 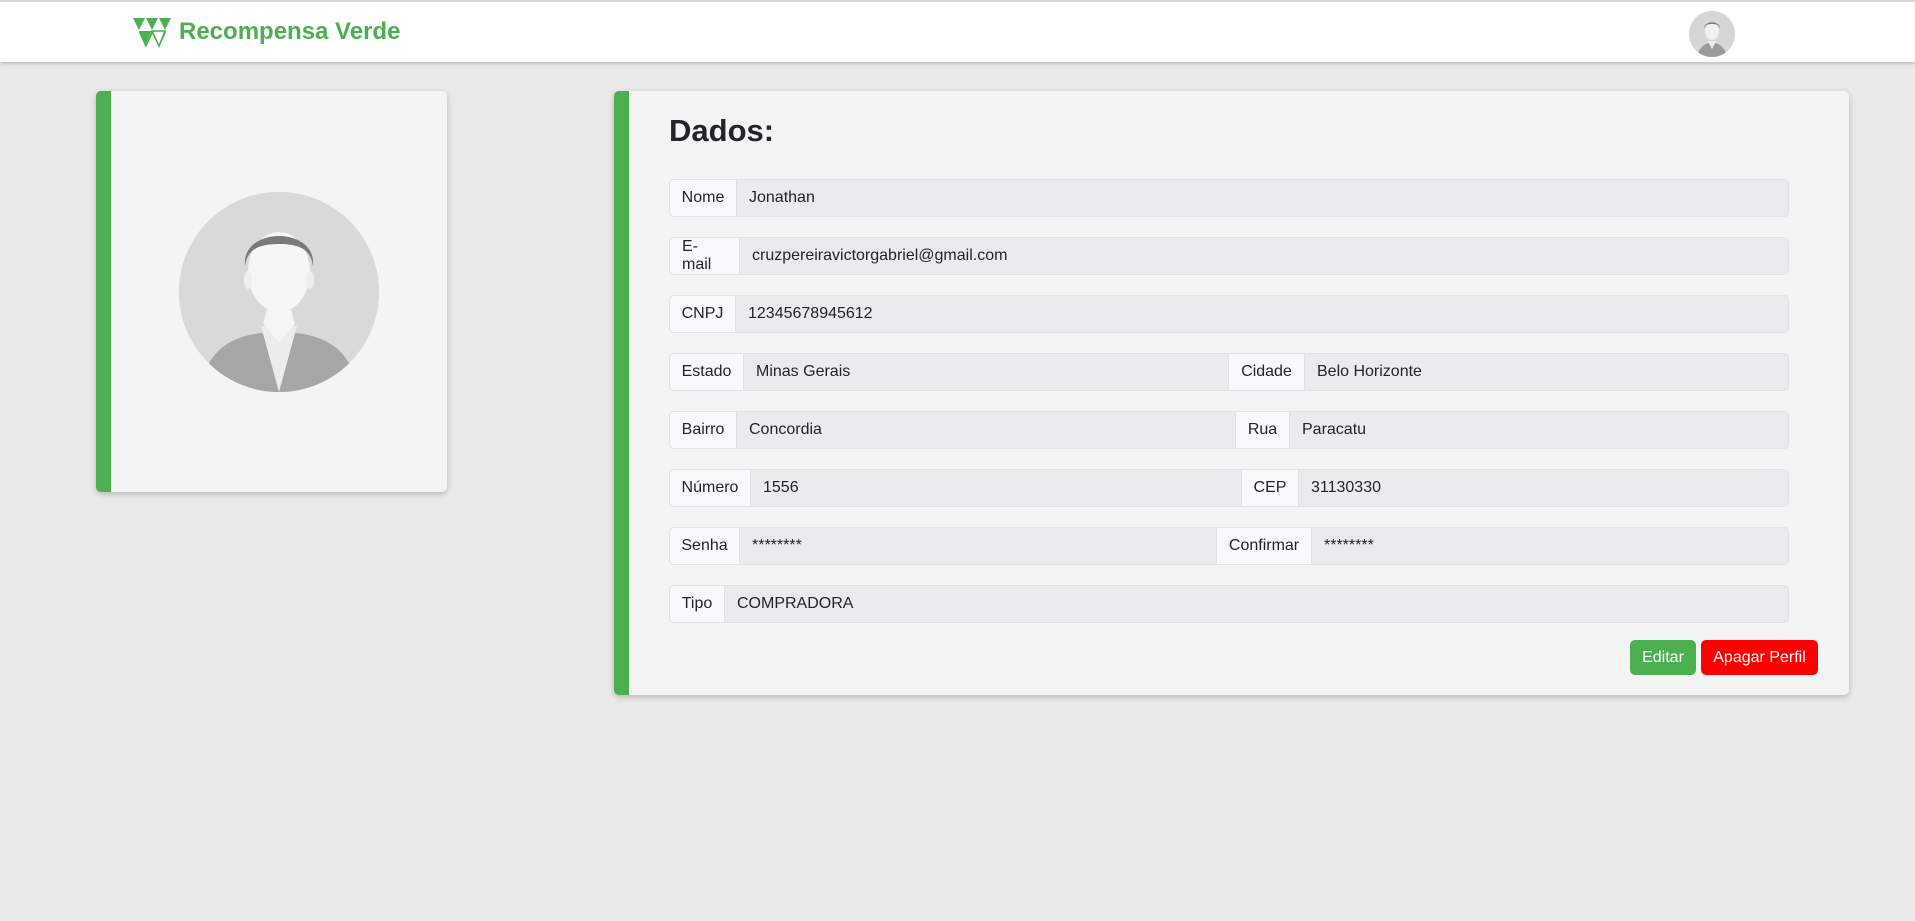 What do you see at coordinates (152, 33) in the screenshot?
I see `triangles-logo-icon` at bounding box center [152, 33].